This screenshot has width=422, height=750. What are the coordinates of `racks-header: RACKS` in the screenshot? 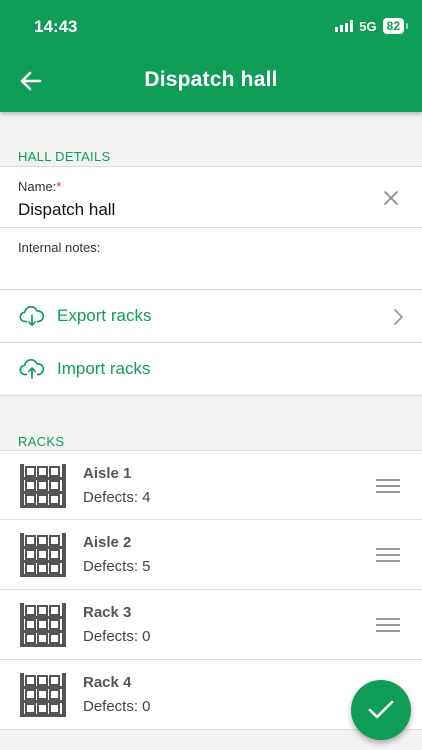 It's located at (41, 441).